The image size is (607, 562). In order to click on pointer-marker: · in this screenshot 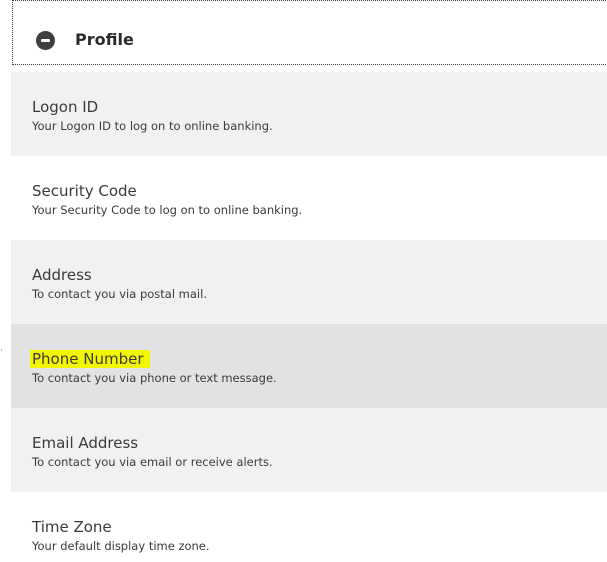, I will do `click(1, 351)`.